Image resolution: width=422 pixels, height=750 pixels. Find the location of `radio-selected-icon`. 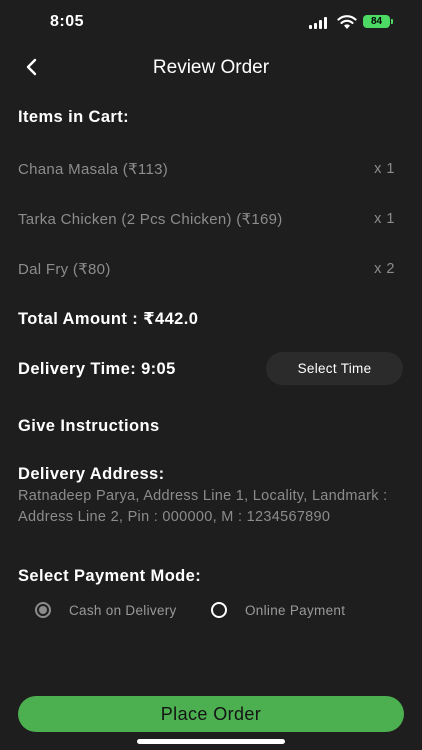

radio-selected-icon is located at coordinates (43, 610).